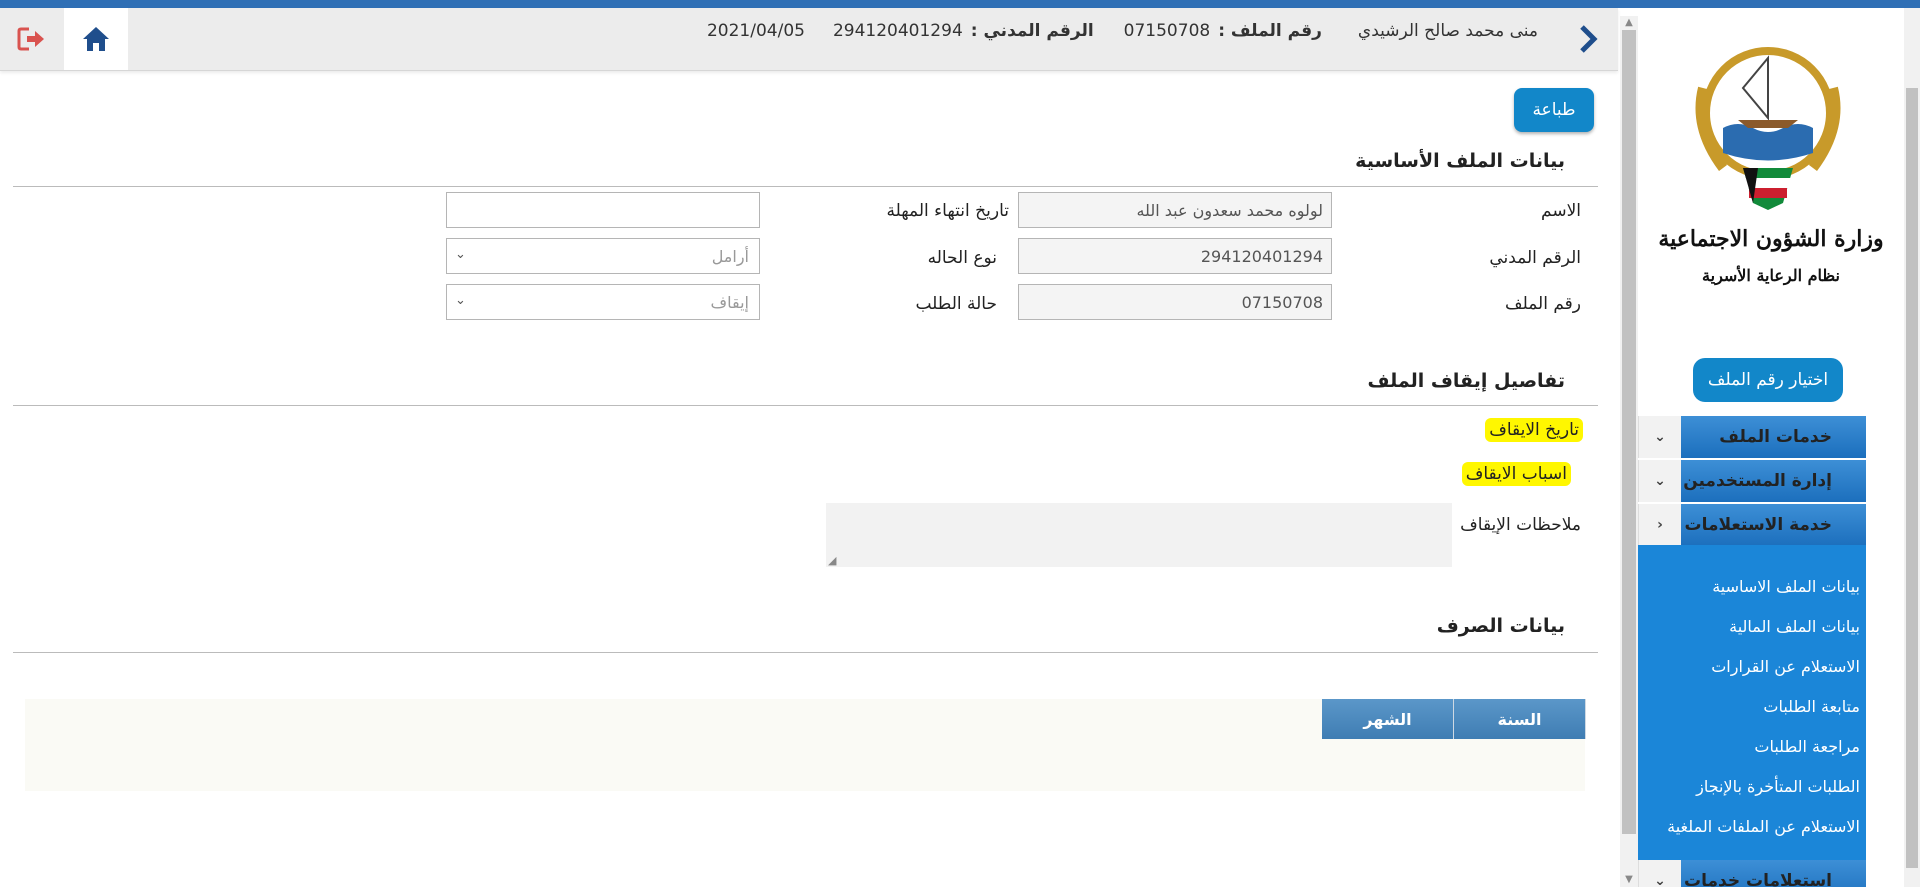  What do you see at coordinates (1811, 706) in the screenshot?
I see `submenu-item-request-followup: متابعة الطلبات` at bounding box center [1811, 706].